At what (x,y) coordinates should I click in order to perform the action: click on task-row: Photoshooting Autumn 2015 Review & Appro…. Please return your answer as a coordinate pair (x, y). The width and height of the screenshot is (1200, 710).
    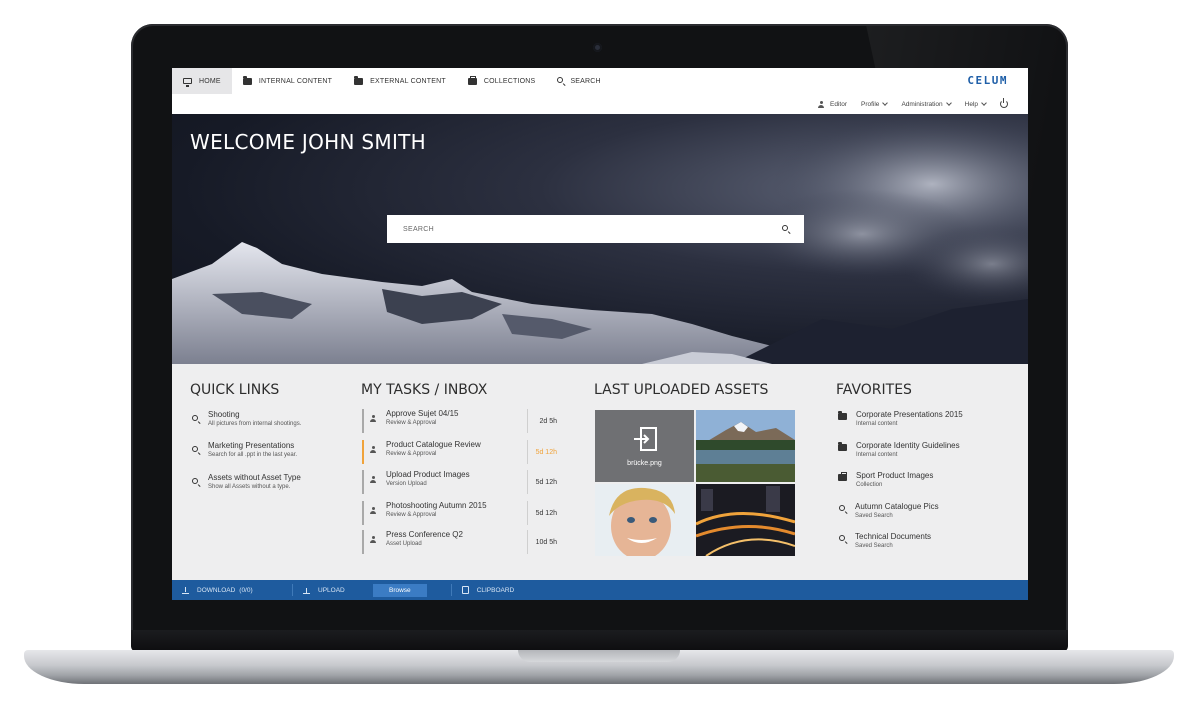
    Looking at the image, I should click on (459, 514).